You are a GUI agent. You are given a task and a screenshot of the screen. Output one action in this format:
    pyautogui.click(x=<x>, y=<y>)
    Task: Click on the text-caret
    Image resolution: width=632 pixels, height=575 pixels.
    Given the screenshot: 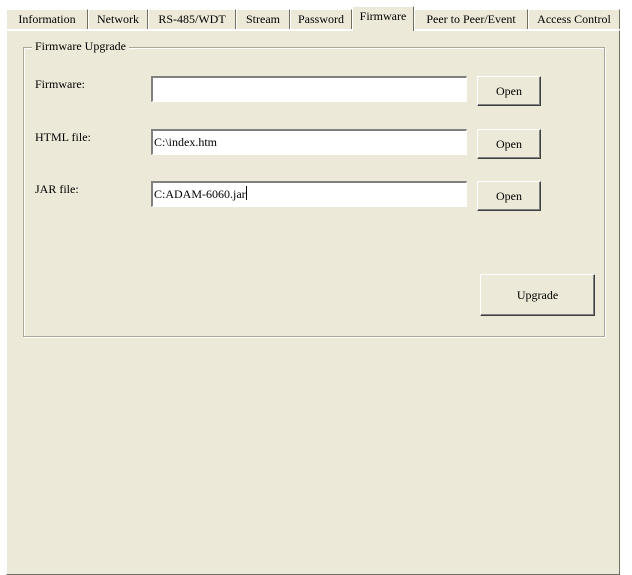 What is the action you would take?
    pyautogui.click(x=246, y=193)
    